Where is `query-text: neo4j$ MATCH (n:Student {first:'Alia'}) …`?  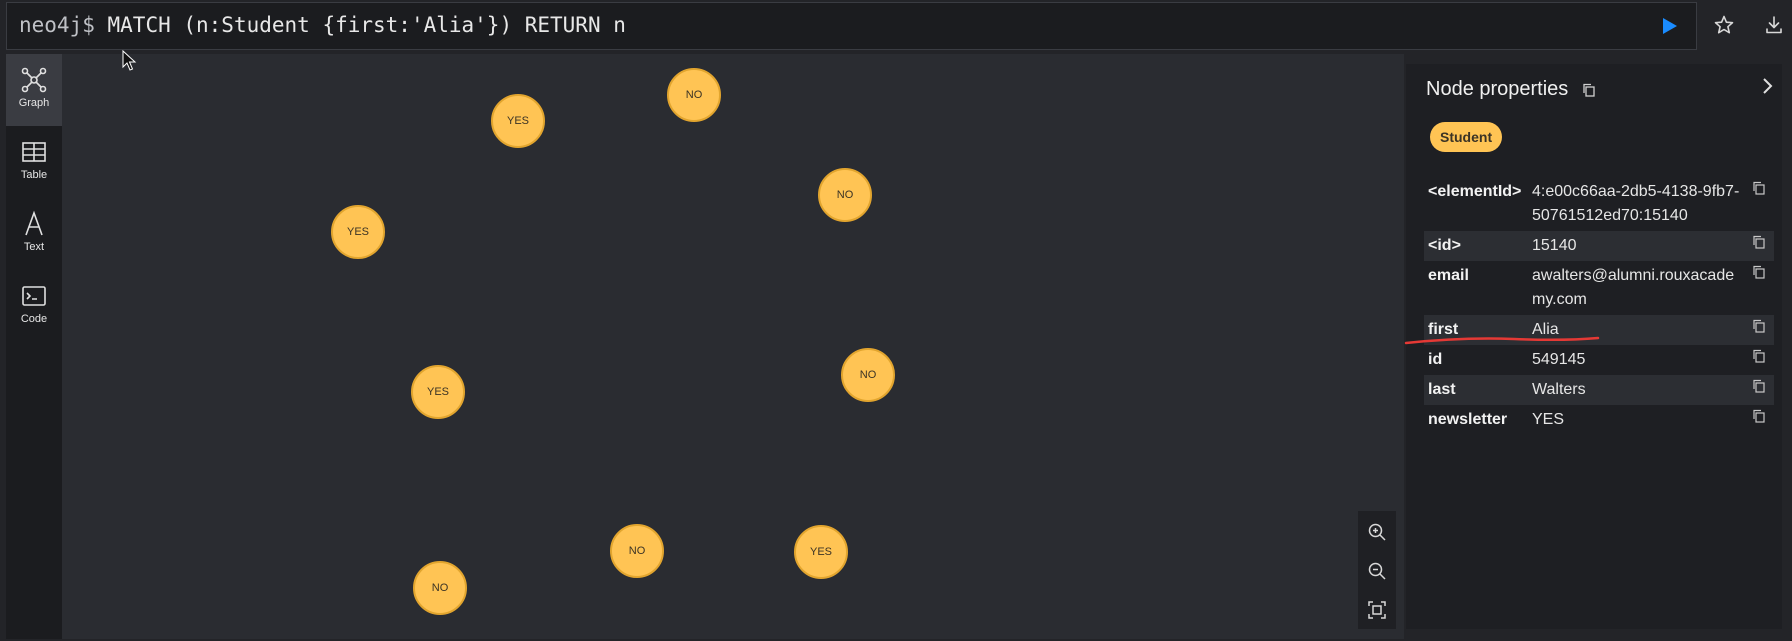 query-text: neo4j$ MATCH (n:Student {first:'Alia'}) … is located at coordinates (322, 25).